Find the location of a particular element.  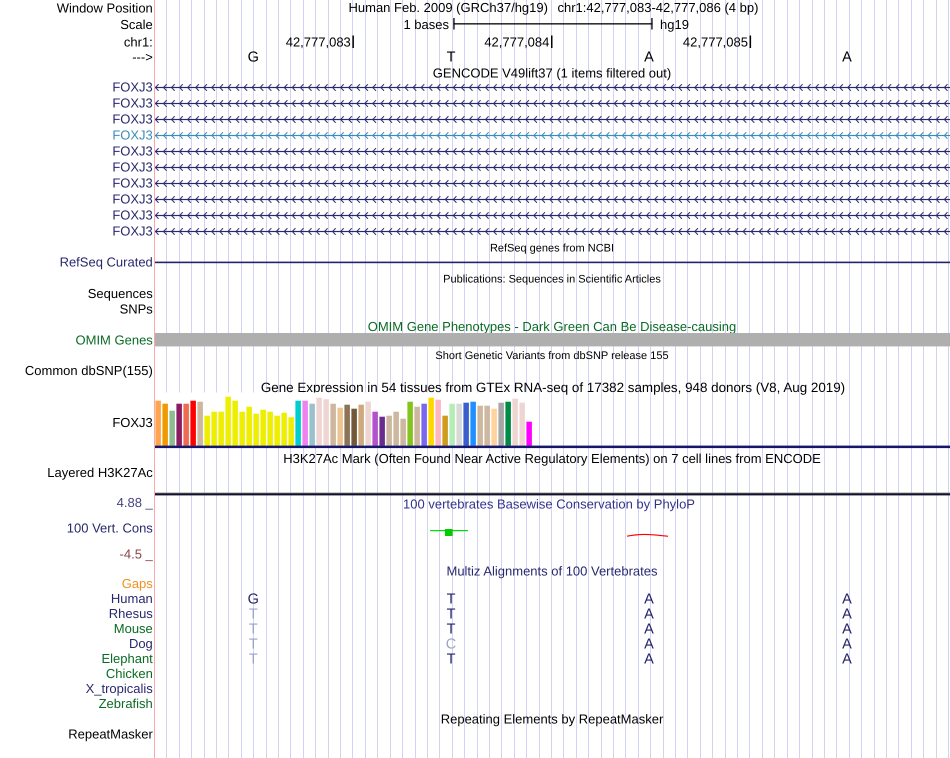

svg-text:Multiz Alignments of 100 Verte: Multiz Alignments of 100 Vertebrates is located at coordinates (552, 570).